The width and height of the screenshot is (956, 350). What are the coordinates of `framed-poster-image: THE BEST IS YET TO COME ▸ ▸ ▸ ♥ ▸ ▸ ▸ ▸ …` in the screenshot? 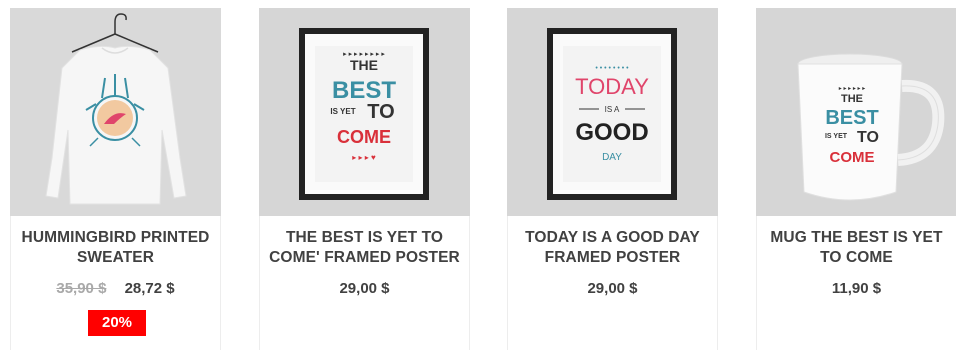 It's located at (364, 114).